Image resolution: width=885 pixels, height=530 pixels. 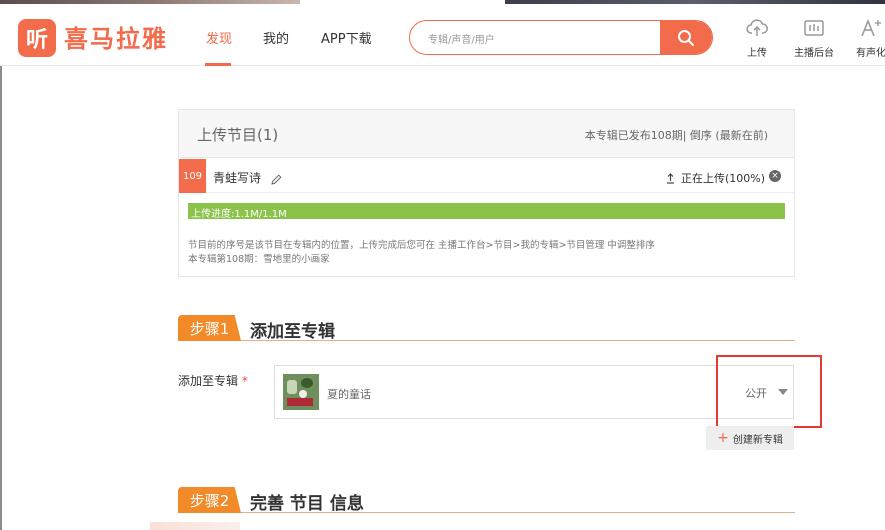 What do you see at coordinates (723, 178) in the screenshot?
I see `upload-status-text: 正在上传(100%)` at bounding box center [723, 178].